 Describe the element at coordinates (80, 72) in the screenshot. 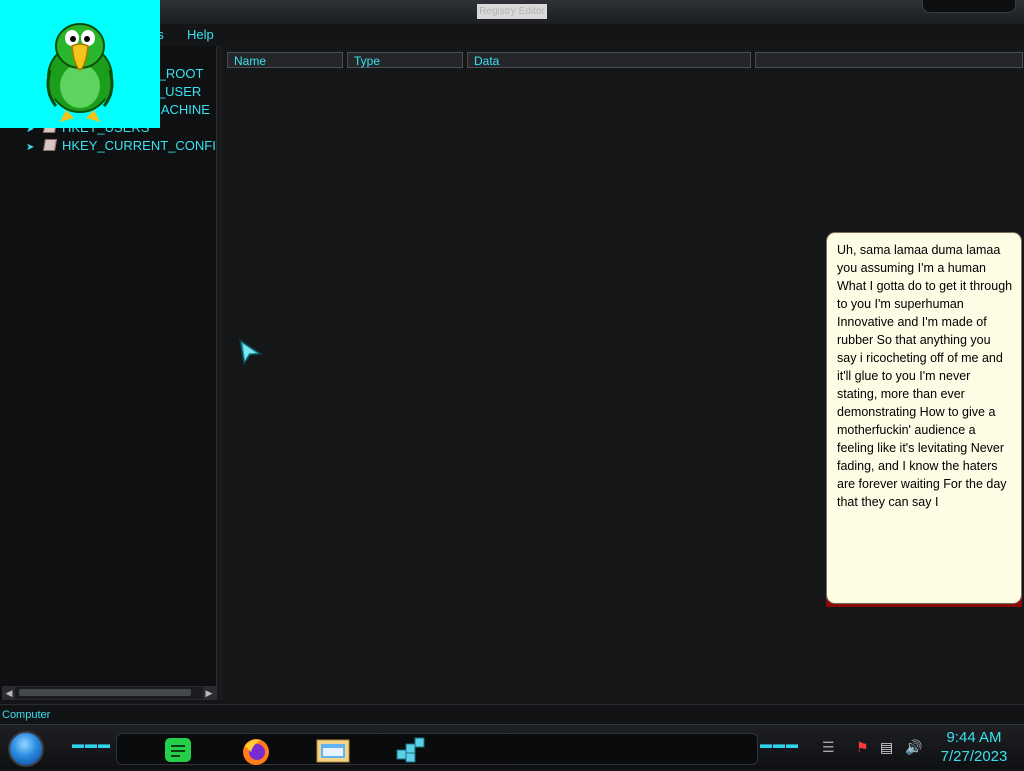

I see `parrot-icon` at that location.